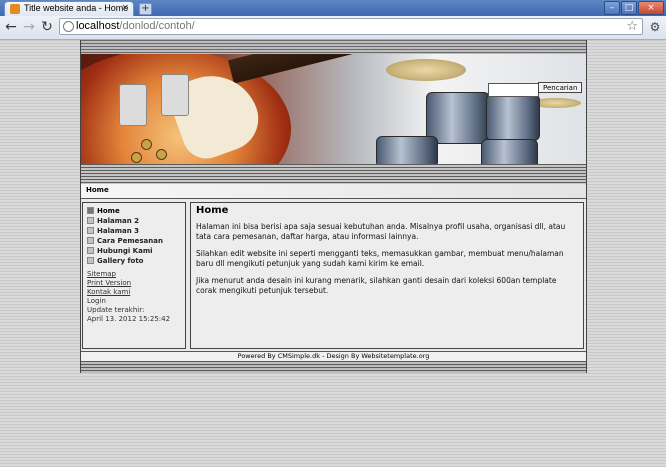  I want to click on url-text: localhost/donlod/contoh/, so click(135, 26).